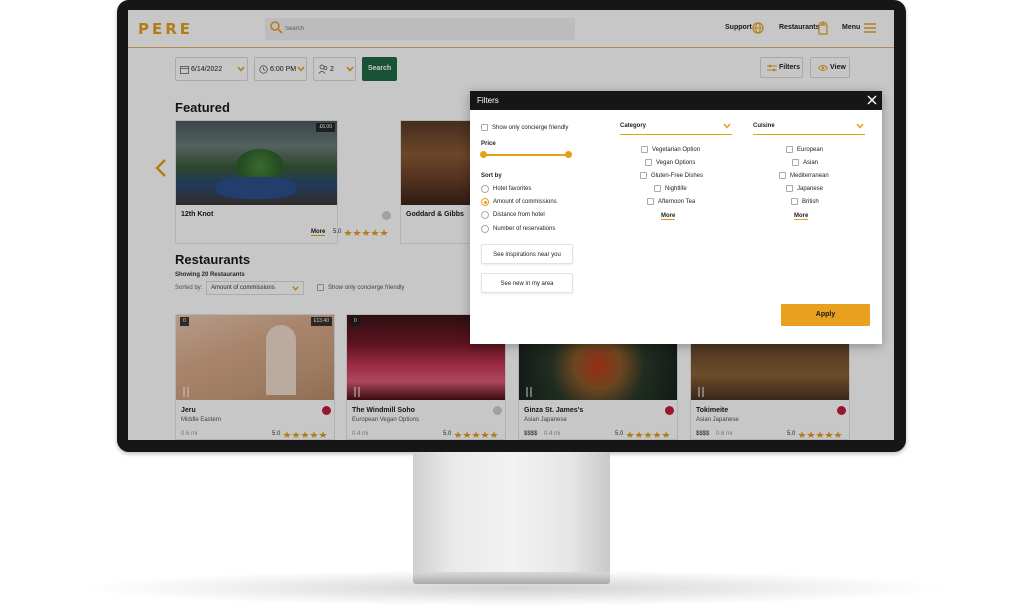 This screenshot has width=1024, height=606. I want to click on filters-concierge-checkbox, so click(484, 127).